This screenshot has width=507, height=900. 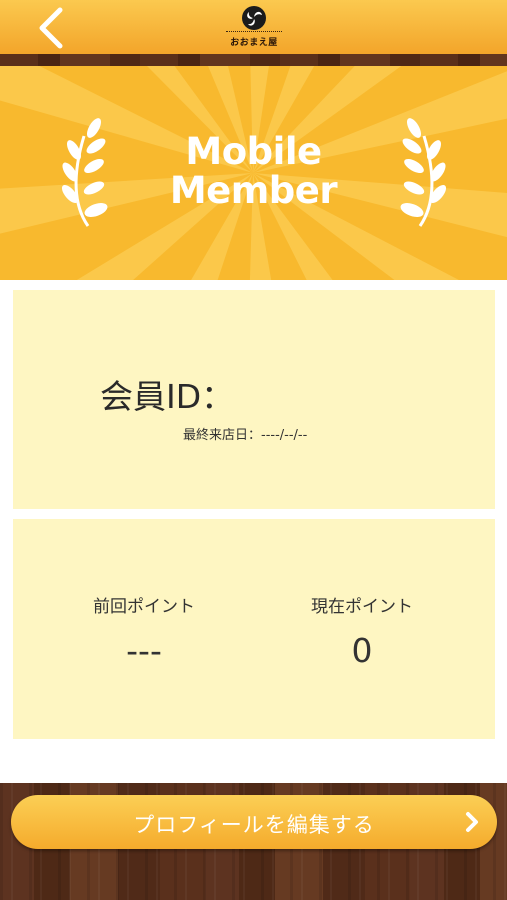 I want to click on logo-divider, so click(x=254, y=32).